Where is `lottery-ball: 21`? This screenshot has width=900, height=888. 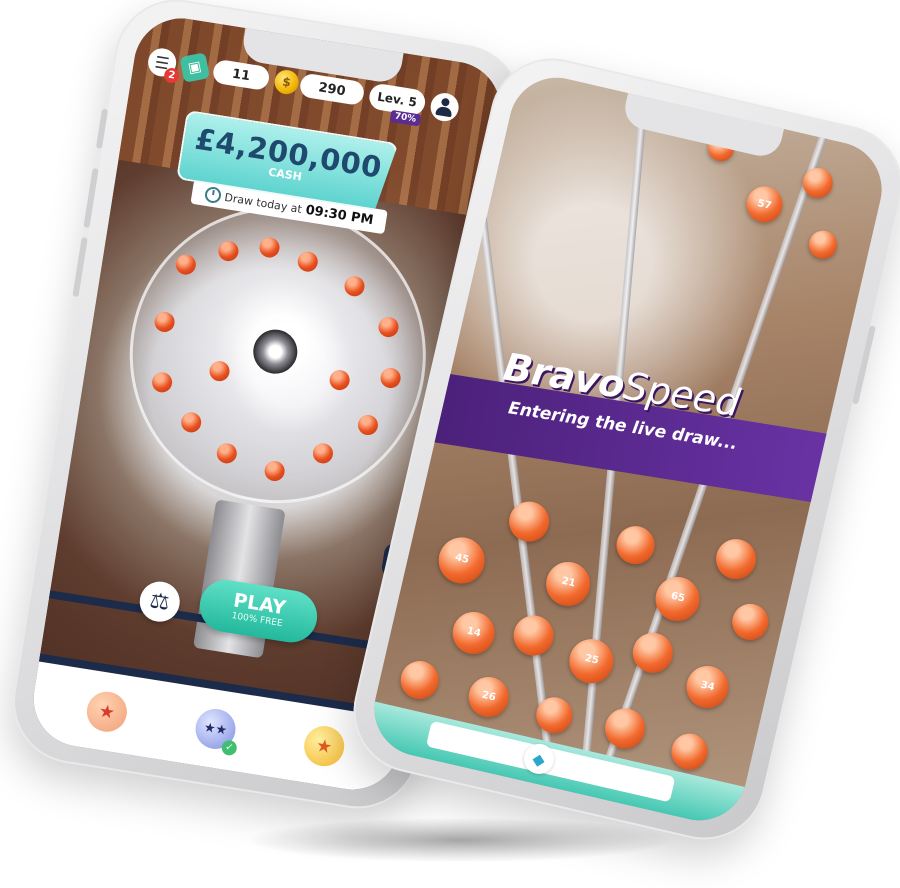 lottery-ball: 21 is located at coordinates (568, 584).